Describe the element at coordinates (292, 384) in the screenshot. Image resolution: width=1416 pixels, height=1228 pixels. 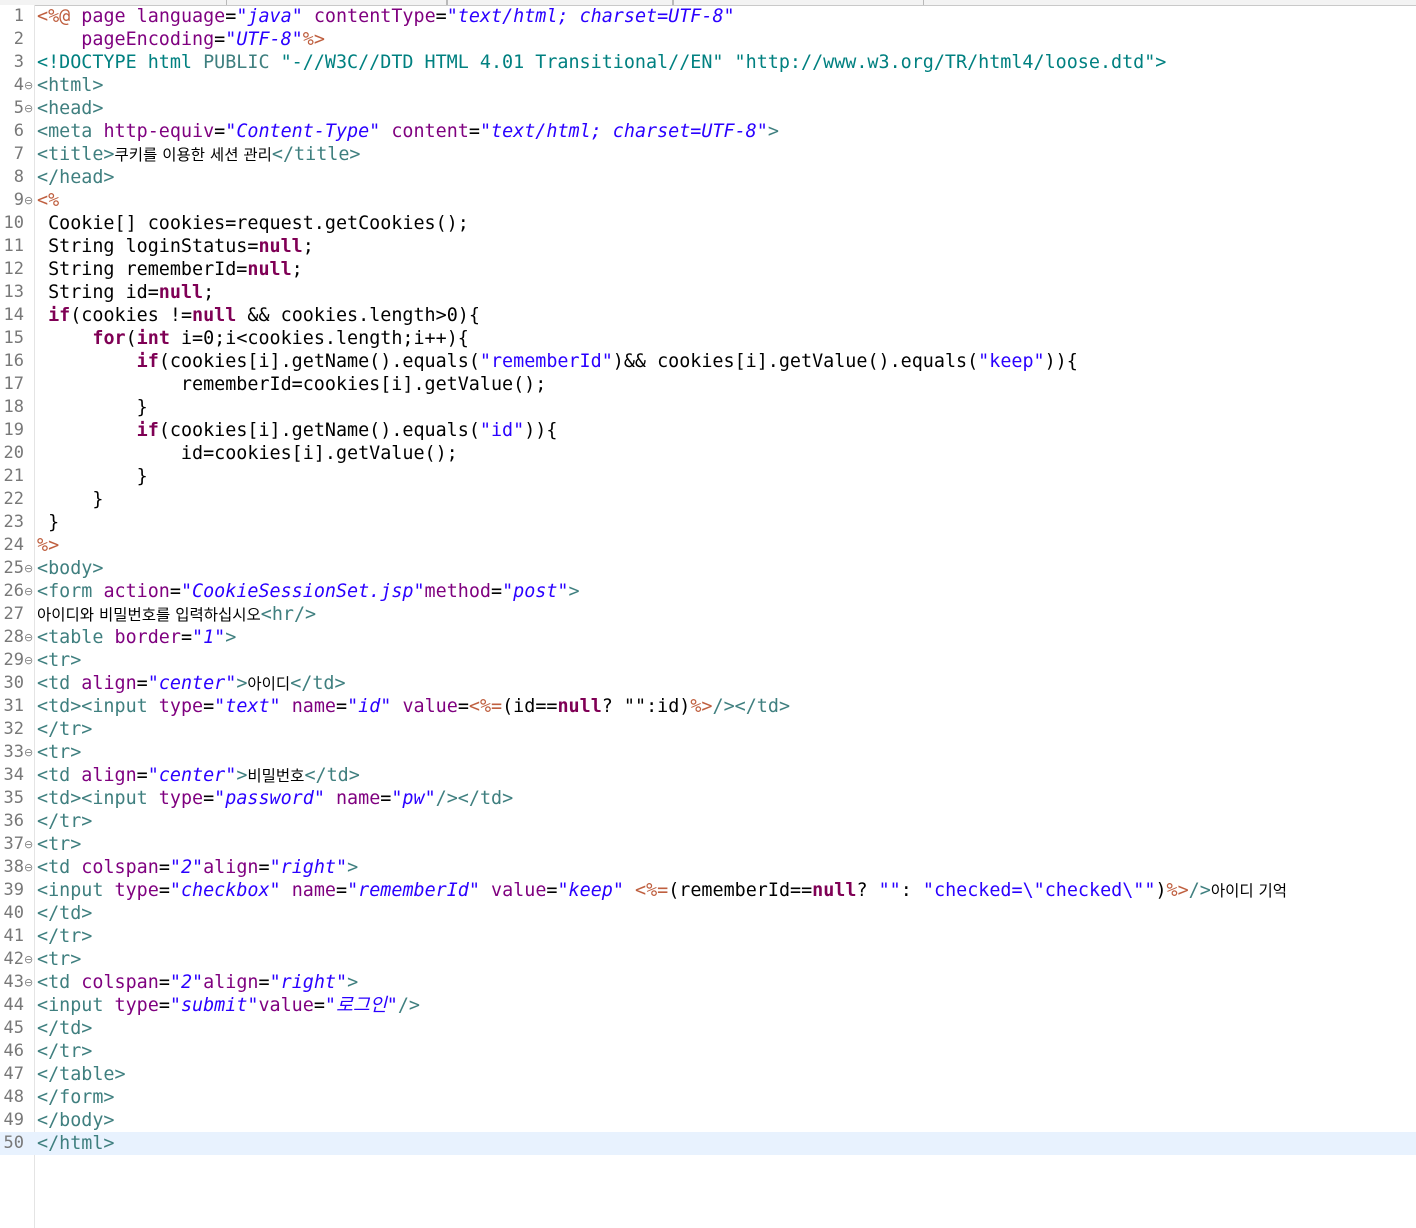
I see `code-token: rememberId=cookies[i].getValue();` at that location.